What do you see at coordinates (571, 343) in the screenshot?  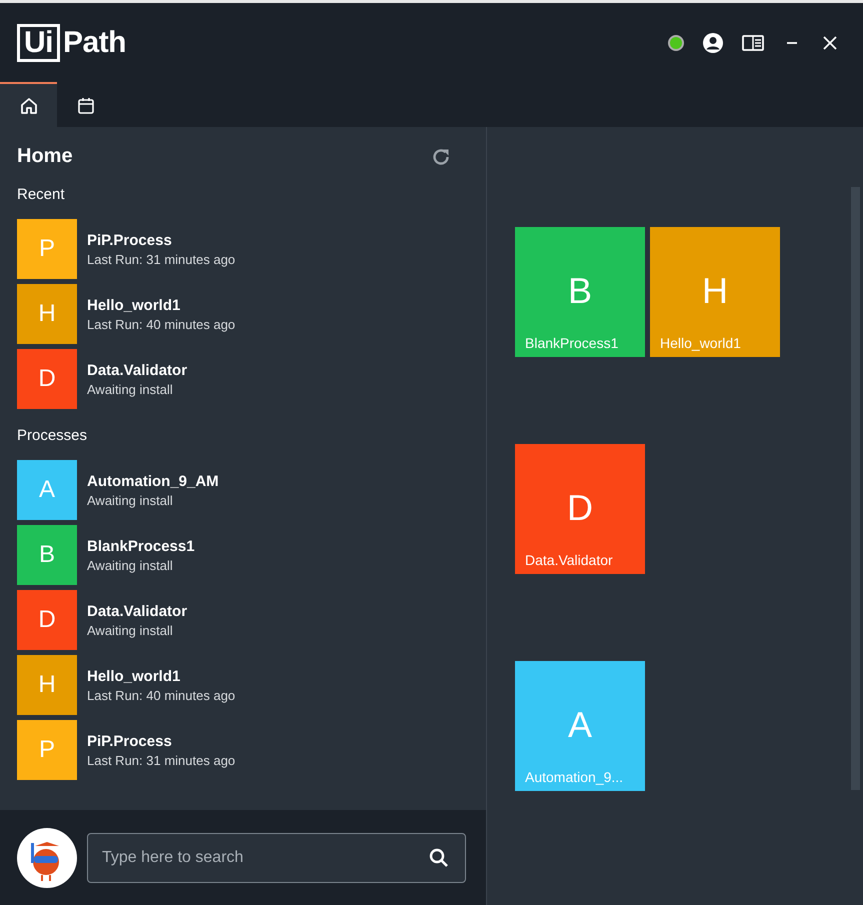 I see `tile-label: BlankProcess1` at bounding box center [571, 343].